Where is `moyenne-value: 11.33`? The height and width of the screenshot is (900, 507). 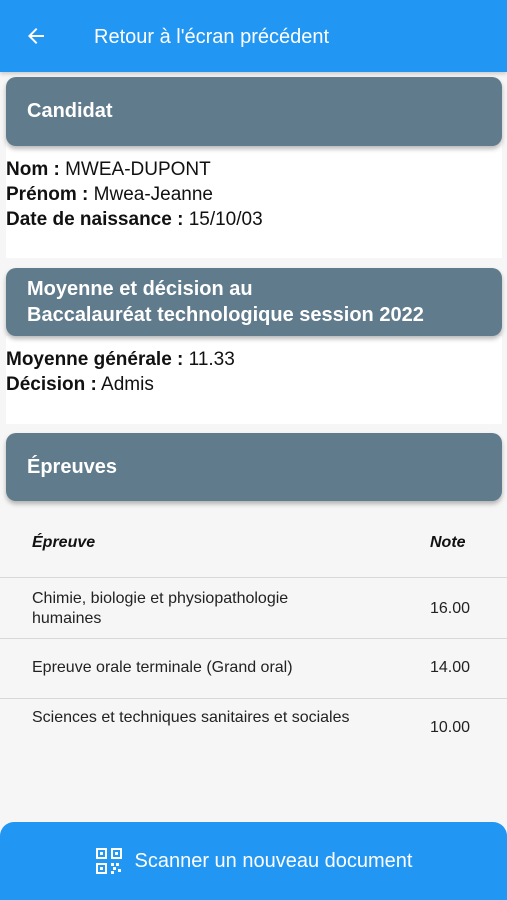
moyenne-value: 11.33 is located at coordinates (211, 359).